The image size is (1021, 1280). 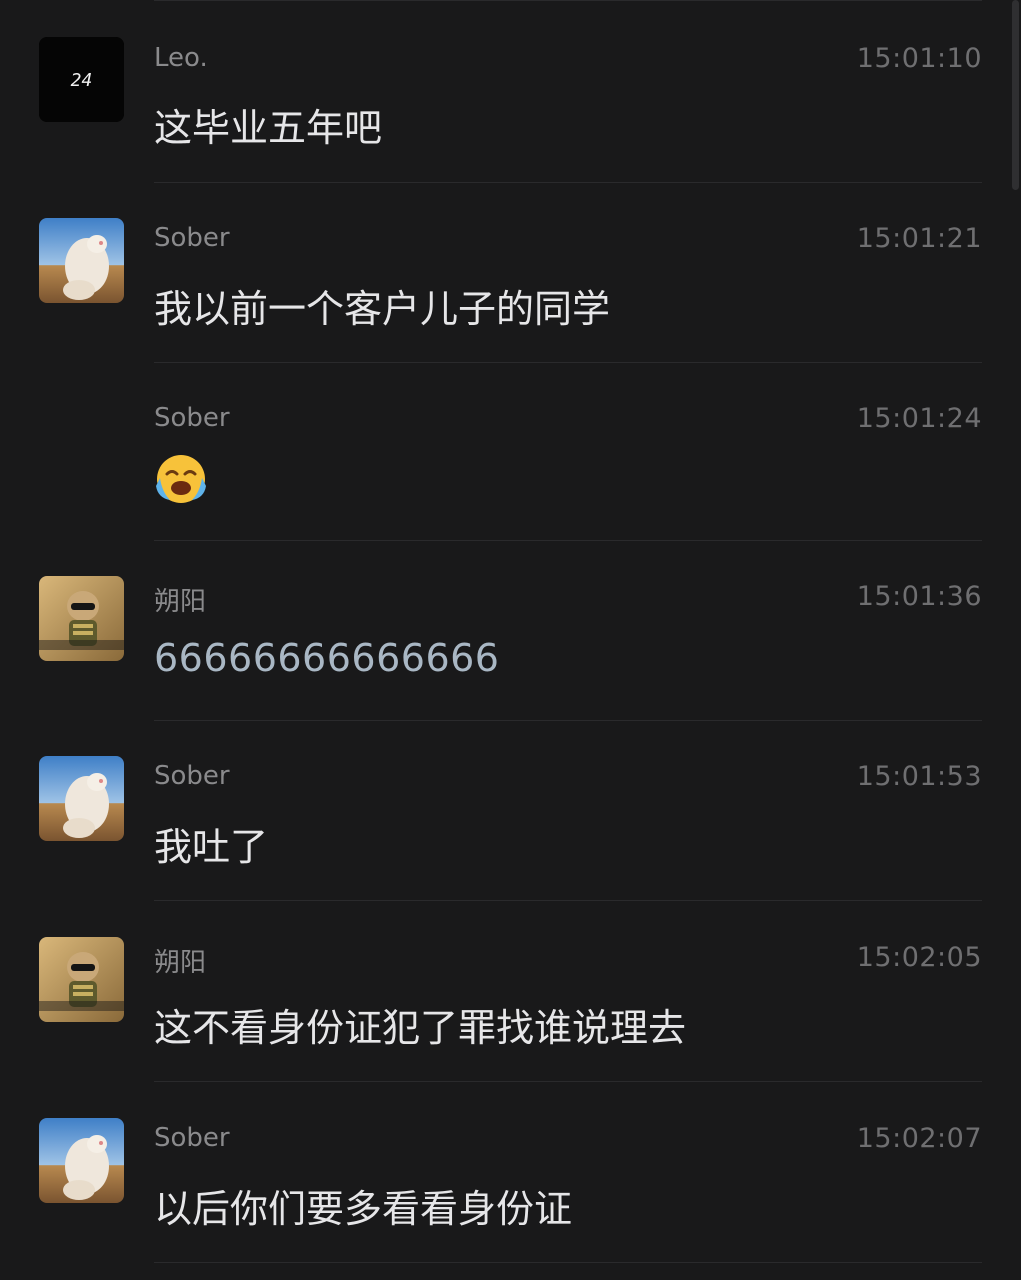 What do you see at coordinates (363, 1209) in the screenshot?
I see `message-text: 以后你们要多看看身份证` at bounding box center [363, 1209].